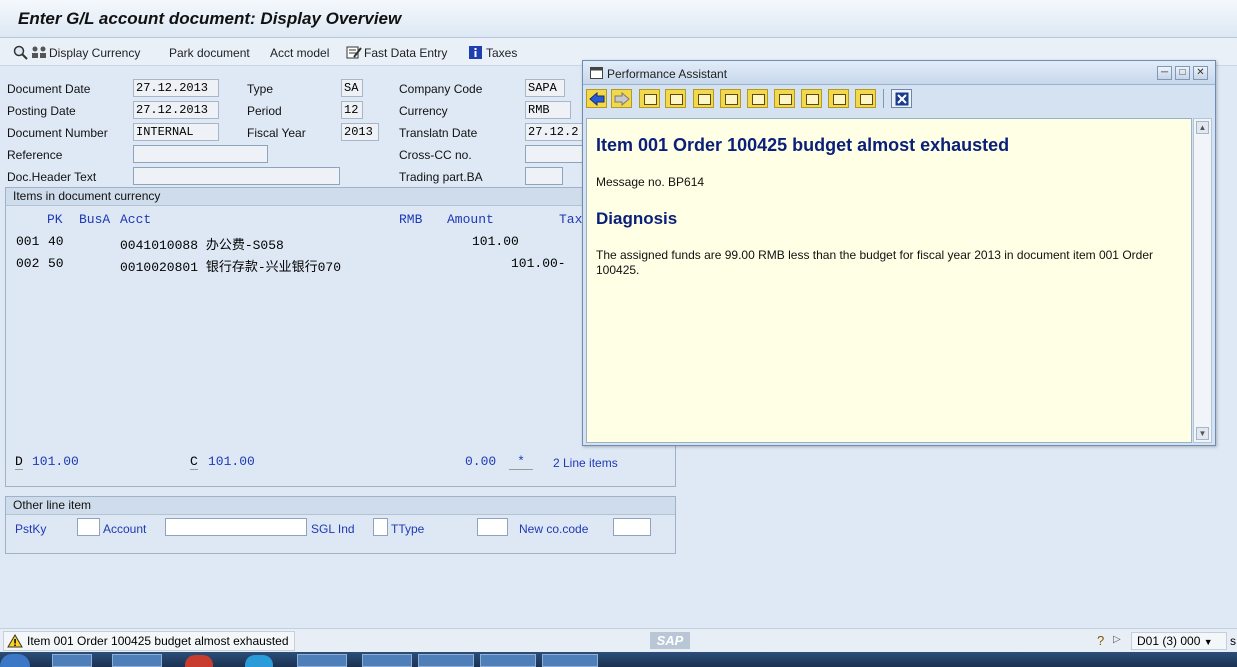  What do you see at coordinates (637, 218) in the screenshot?
I see `diagnosis-heading: Diagnosis` at bounding box center [637, 218].